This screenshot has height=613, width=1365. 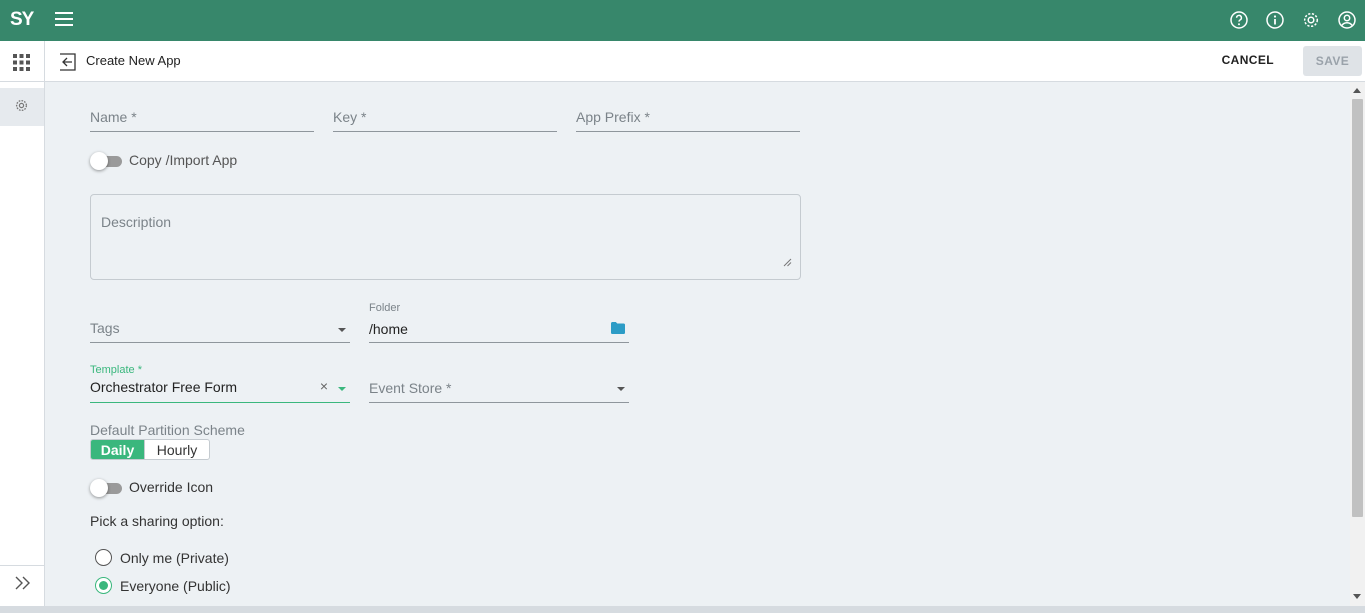 I want to click on vertical-scrollbar, so click(x=1357, y=344).